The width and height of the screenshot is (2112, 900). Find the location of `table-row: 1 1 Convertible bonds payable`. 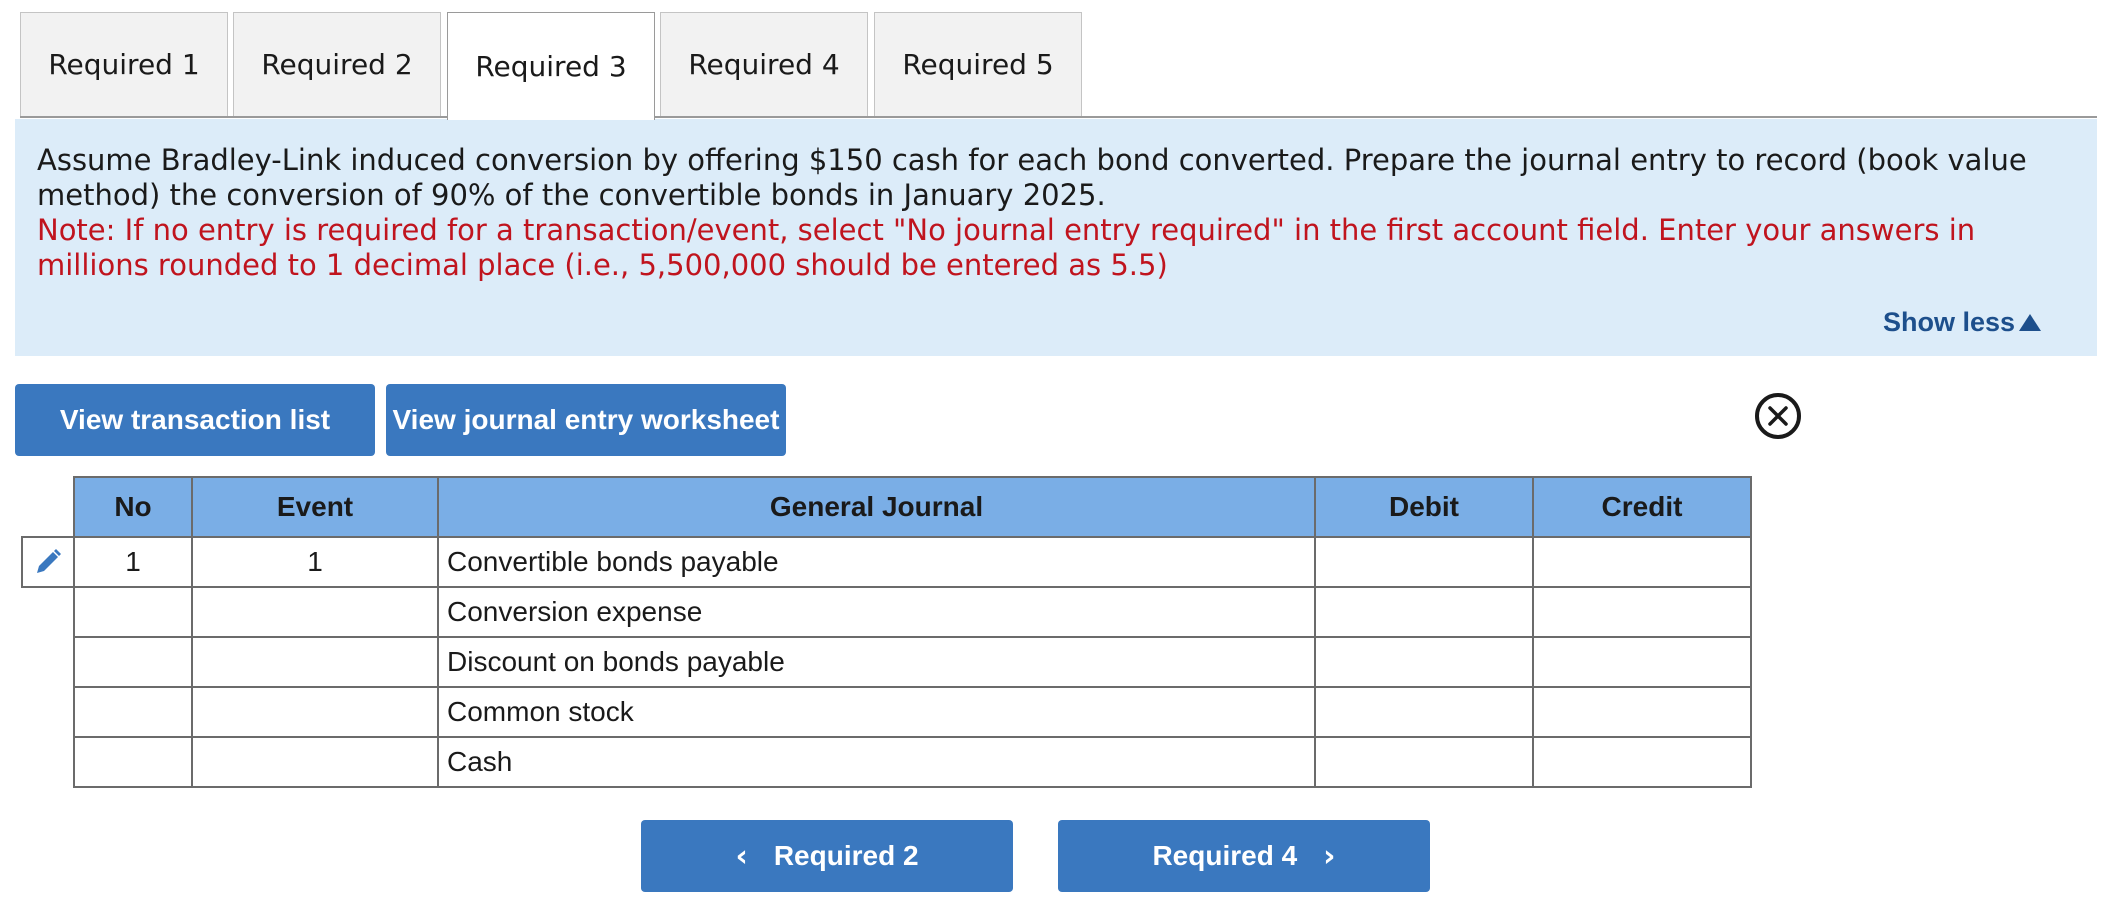

table-row: 1 1 Convertible bonds payable is located at coordinates (912, 562).